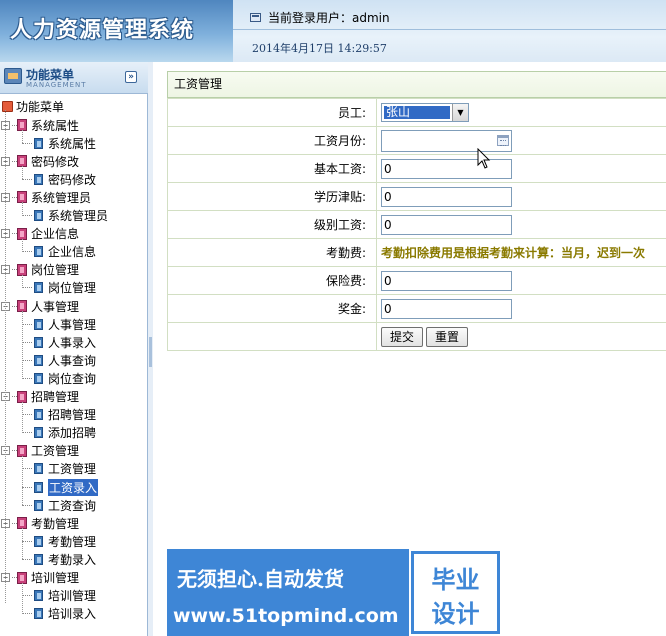  I want to click on sidebar-group-6: − 招聘管理, so click(39, 397).